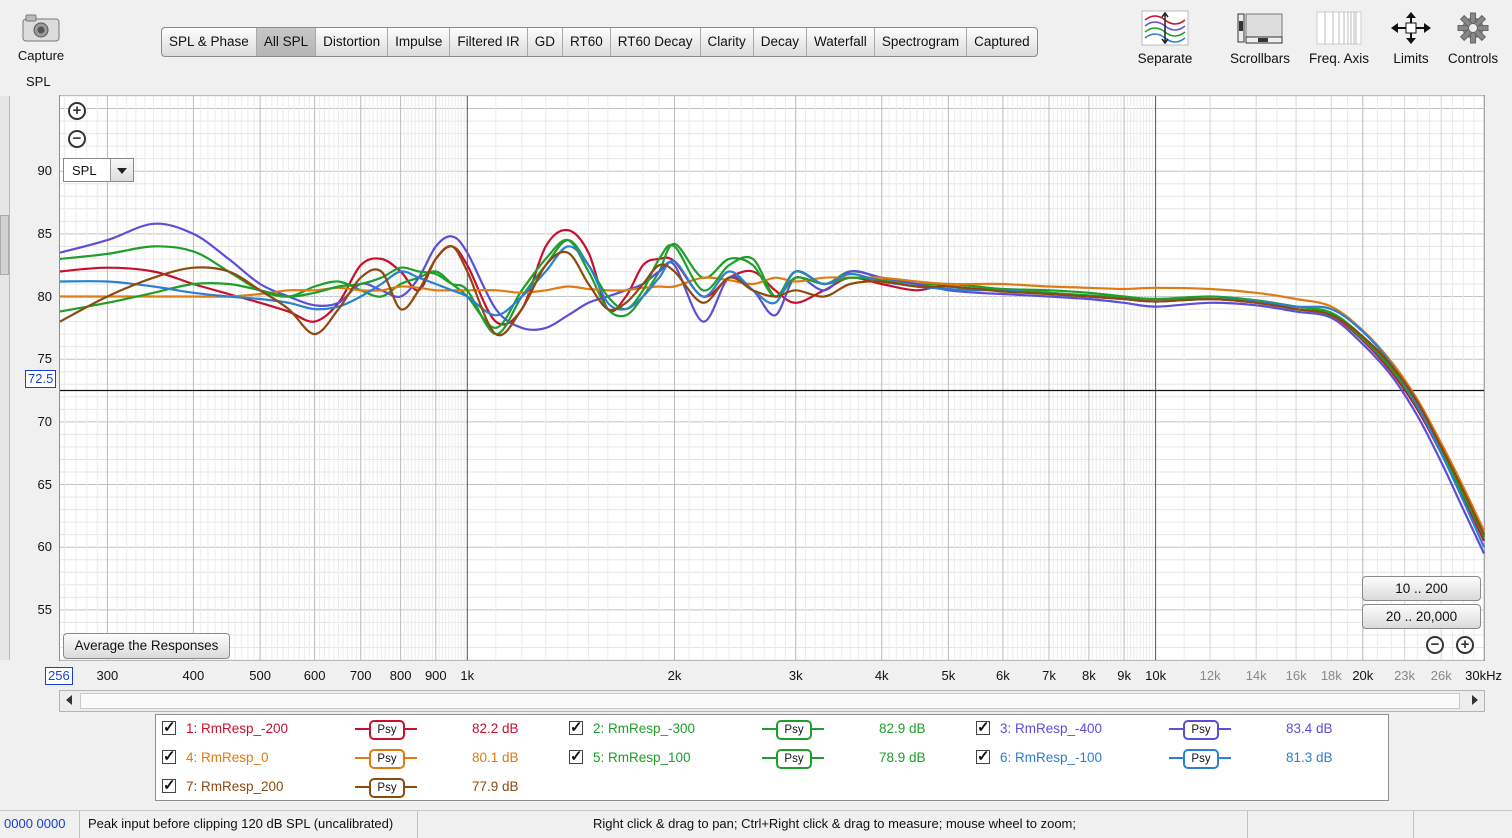  Describe the element at coordinates (1435, 645) in the screenshot. I see `x-zoom-out-icon: −` at that location.